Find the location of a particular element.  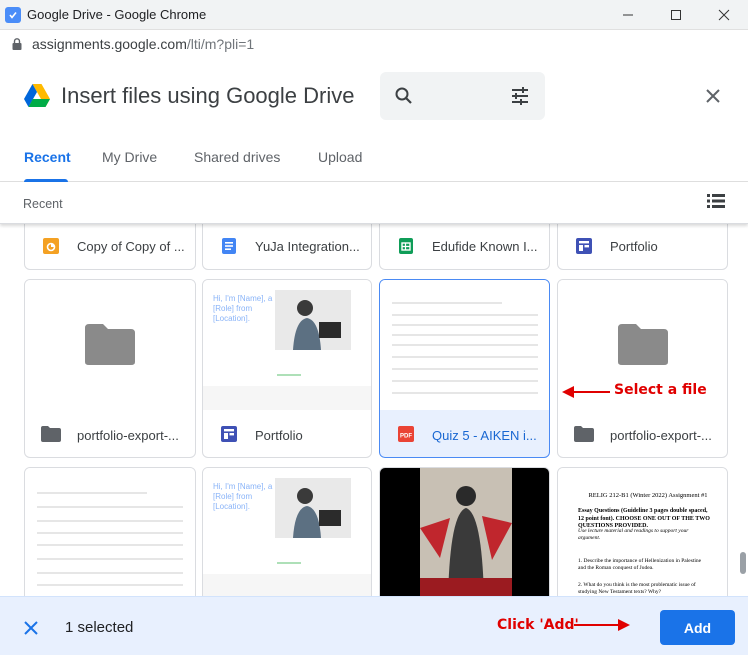

google-drive-logo-icon is located at coordinates (37, 95).